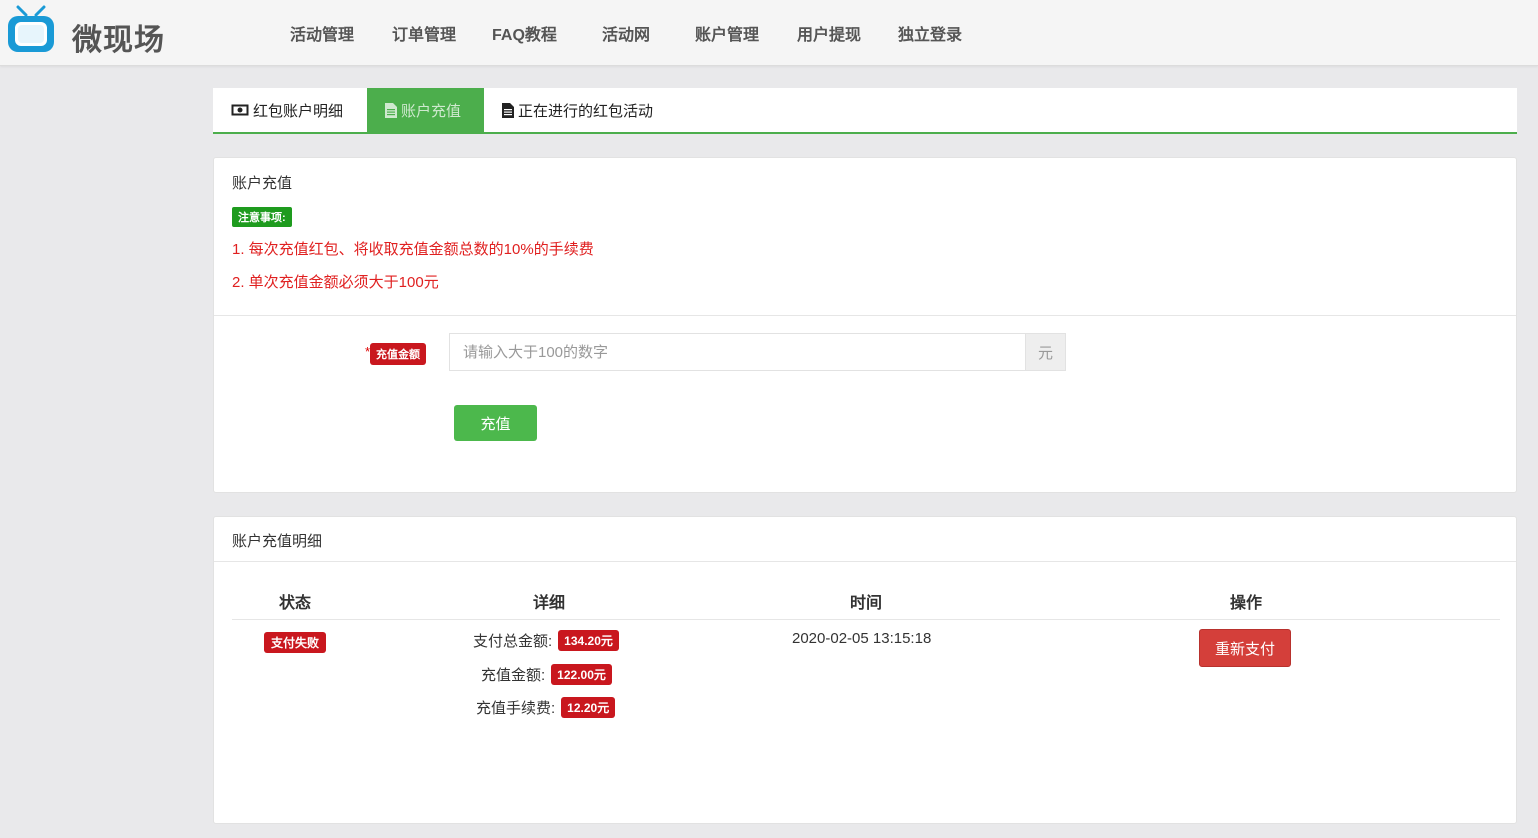  Describe the element at coordinates (1245, 648) in the screenshot. I see `repay-button: 重新支付` at that location.